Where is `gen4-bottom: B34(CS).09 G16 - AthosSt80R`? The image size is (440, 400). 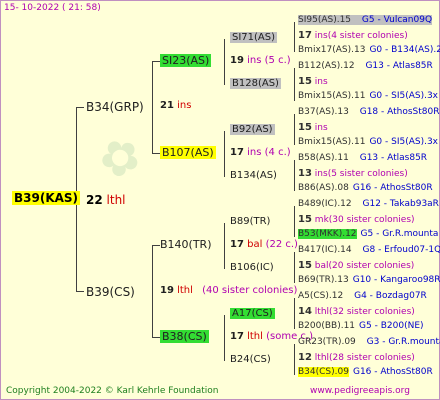
gen4-bottom: B34(CS).09 G16 - AthosSt80R is located at coordinates (365, 372).